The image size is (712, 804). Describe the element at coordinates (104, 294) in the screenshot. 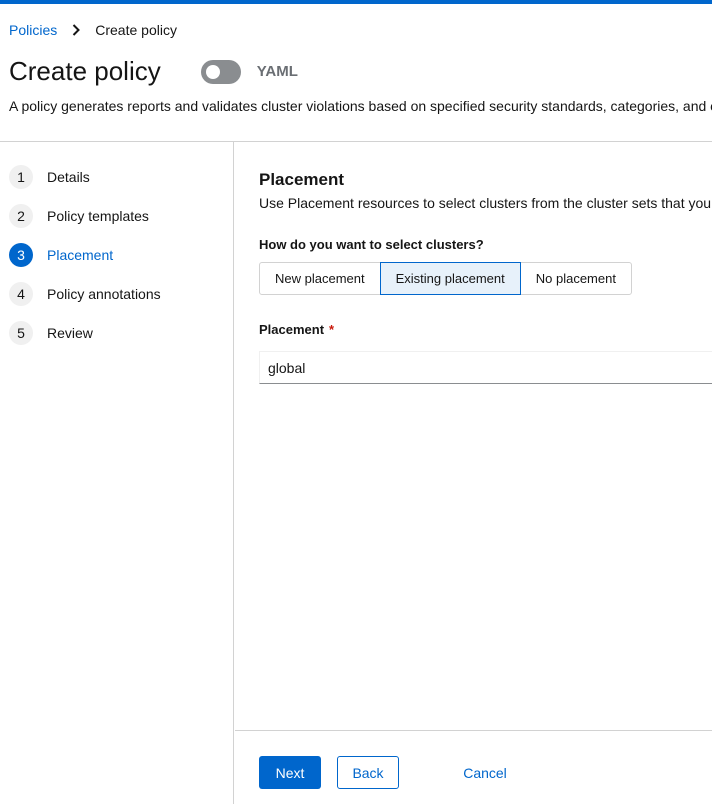

I see `step-label: Policy annotations` at that location.